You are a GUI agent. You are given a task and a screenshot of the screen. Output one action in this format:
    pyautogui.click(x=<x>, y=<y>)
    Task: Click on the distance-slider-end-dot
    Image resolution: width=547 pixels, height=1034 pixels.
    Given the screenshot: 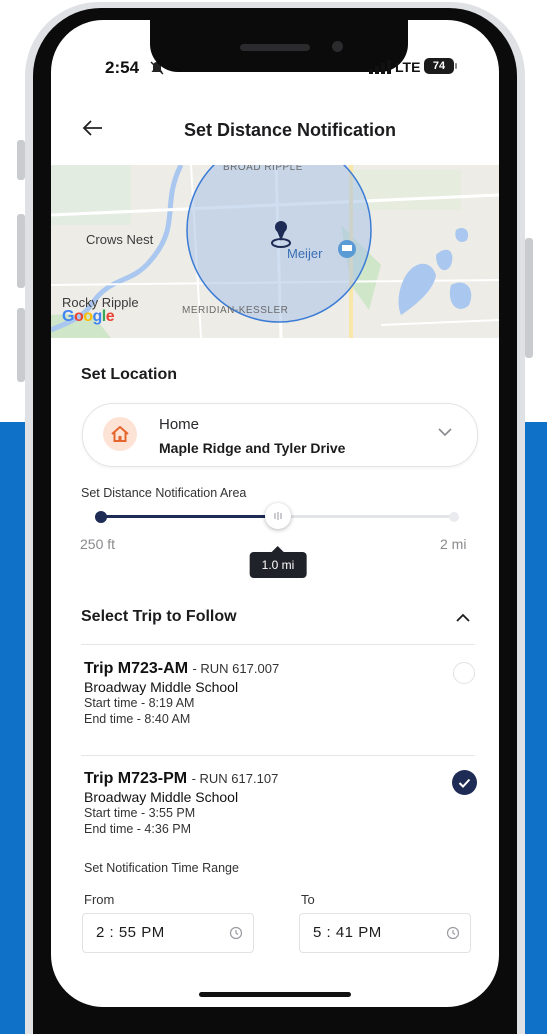 What is the action you would take?
    pyautogui.click(x=454, y=517)
    